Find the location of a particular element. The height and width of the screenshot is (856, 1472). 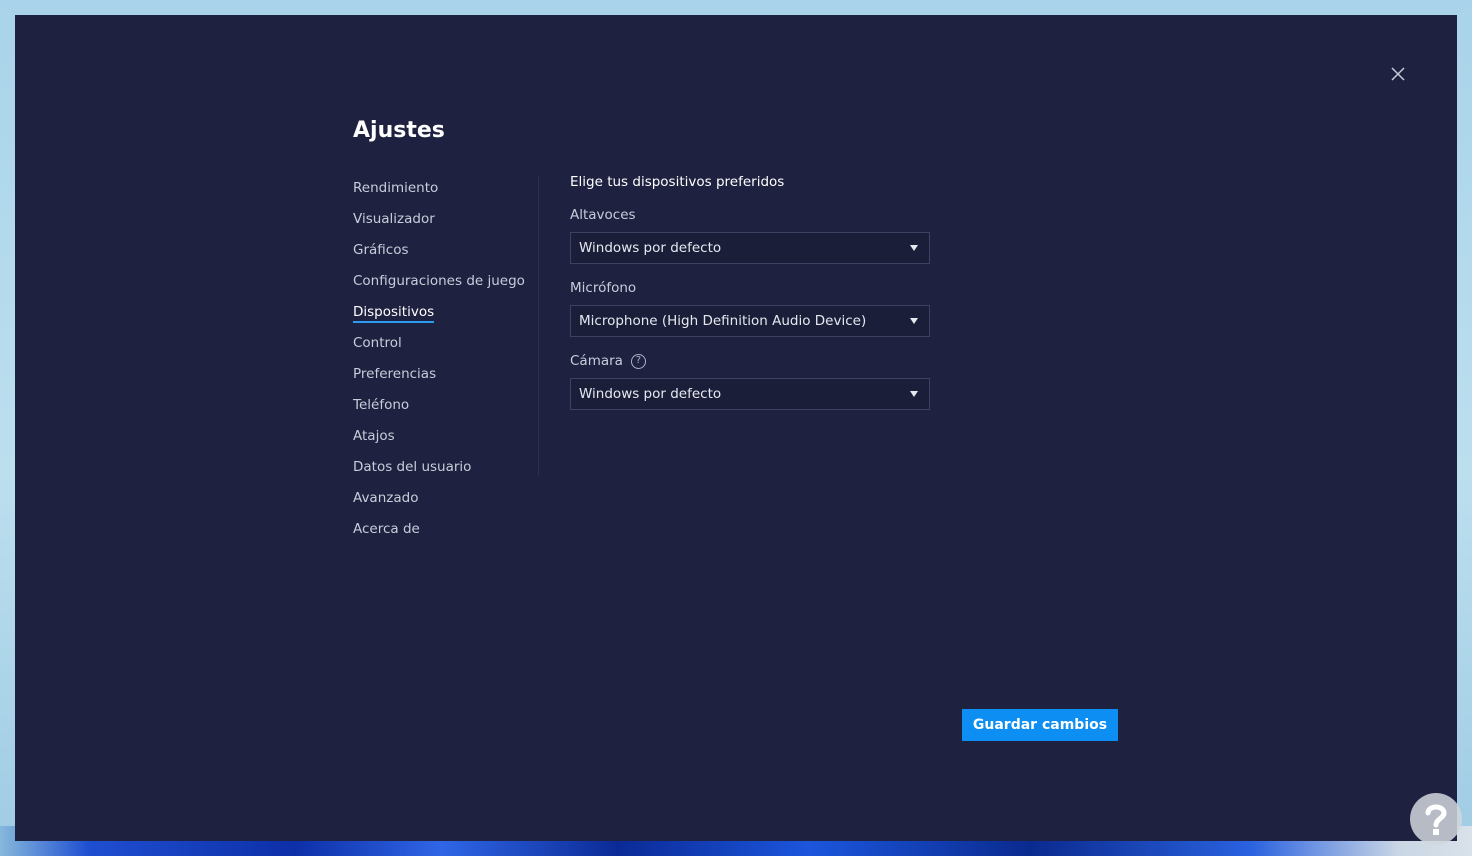

sidebar-item-label: Dispositivos is located at coordinates (394, 313).